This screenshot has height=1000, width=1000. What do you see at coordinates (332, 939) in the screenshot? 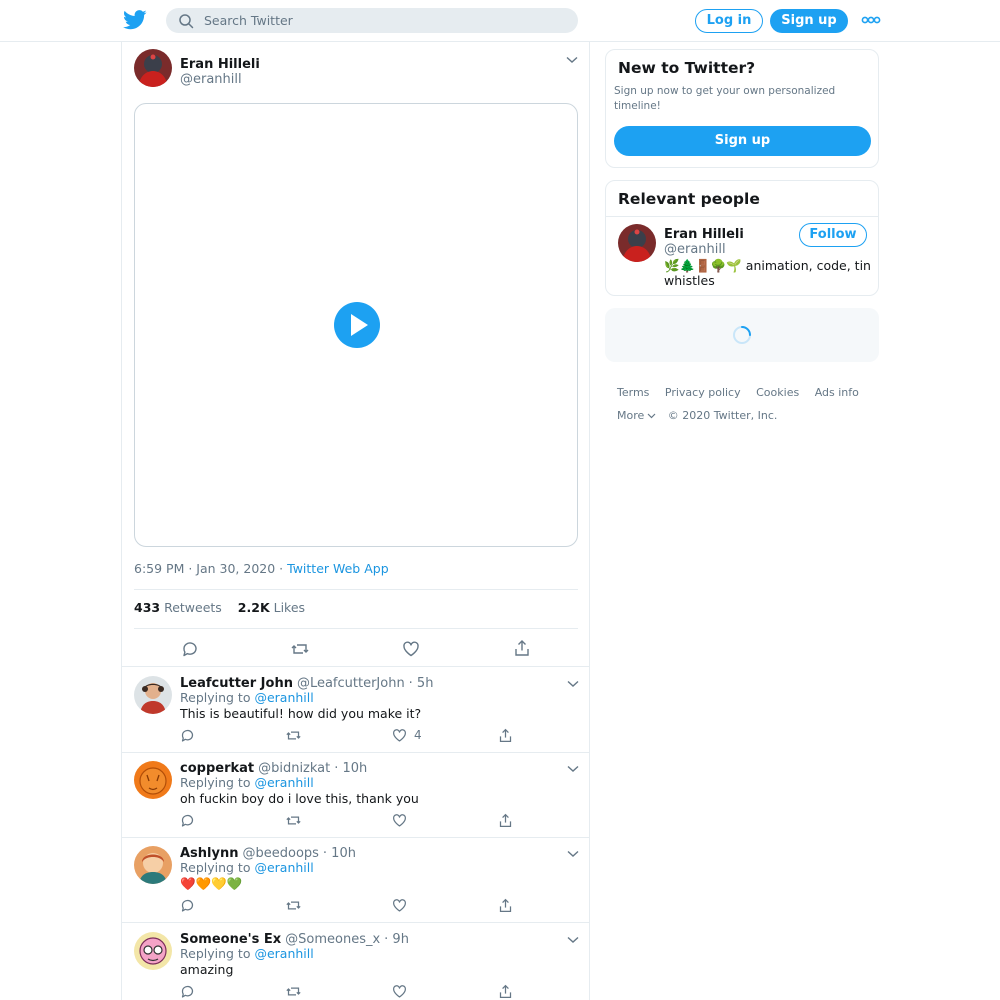
I see `reply-author-handle: @Someones_x` at bounding box center [332, 939].